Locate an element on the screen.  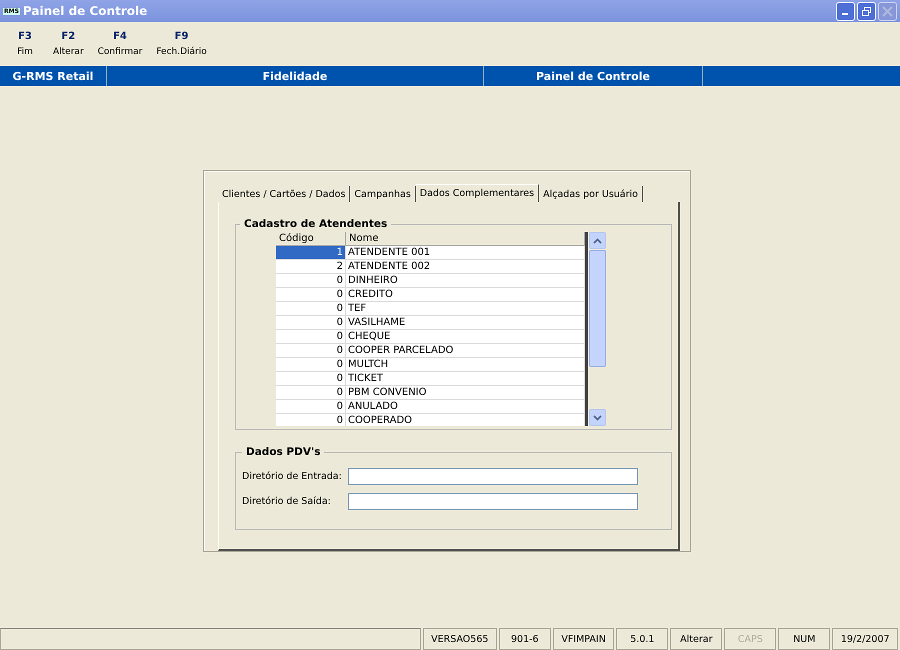
restore-icon is located at coordinates (866, 11).